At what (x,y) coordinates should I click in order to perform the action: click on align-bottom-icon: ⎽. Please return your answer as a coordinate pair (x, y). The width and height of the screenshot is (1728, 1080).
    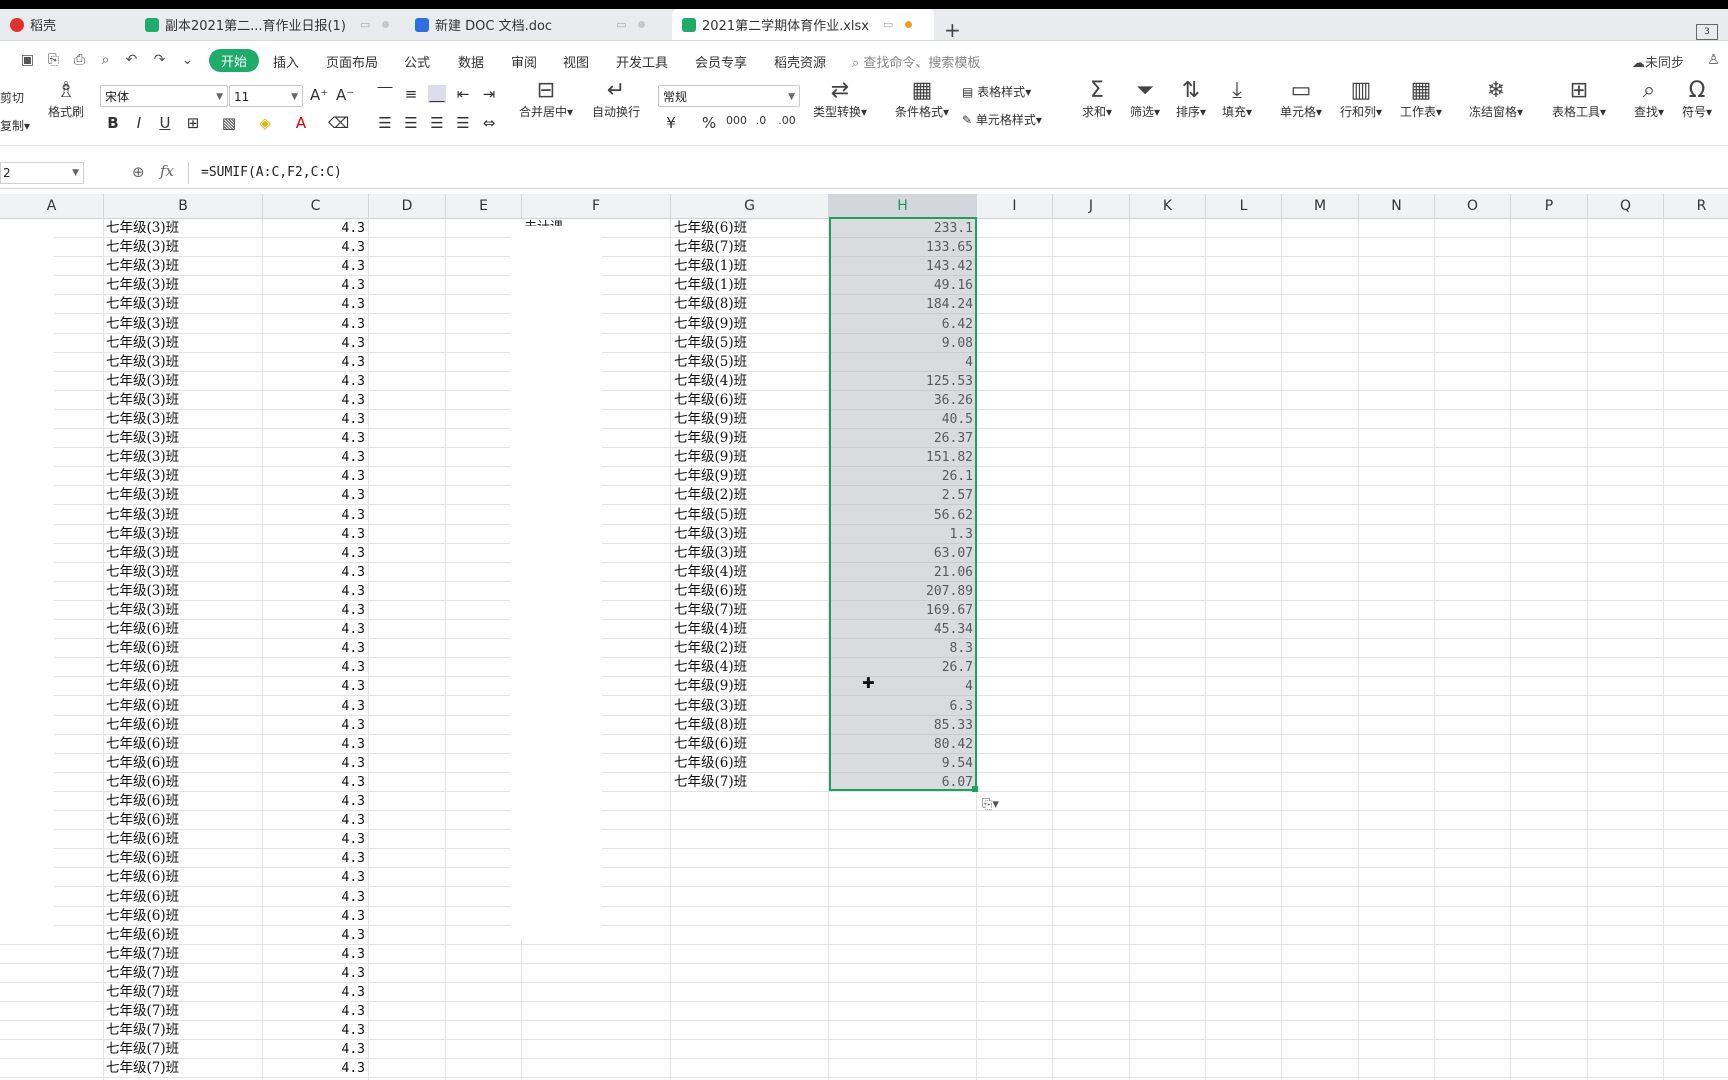
    Looking at the image, I should click on (437, 94).